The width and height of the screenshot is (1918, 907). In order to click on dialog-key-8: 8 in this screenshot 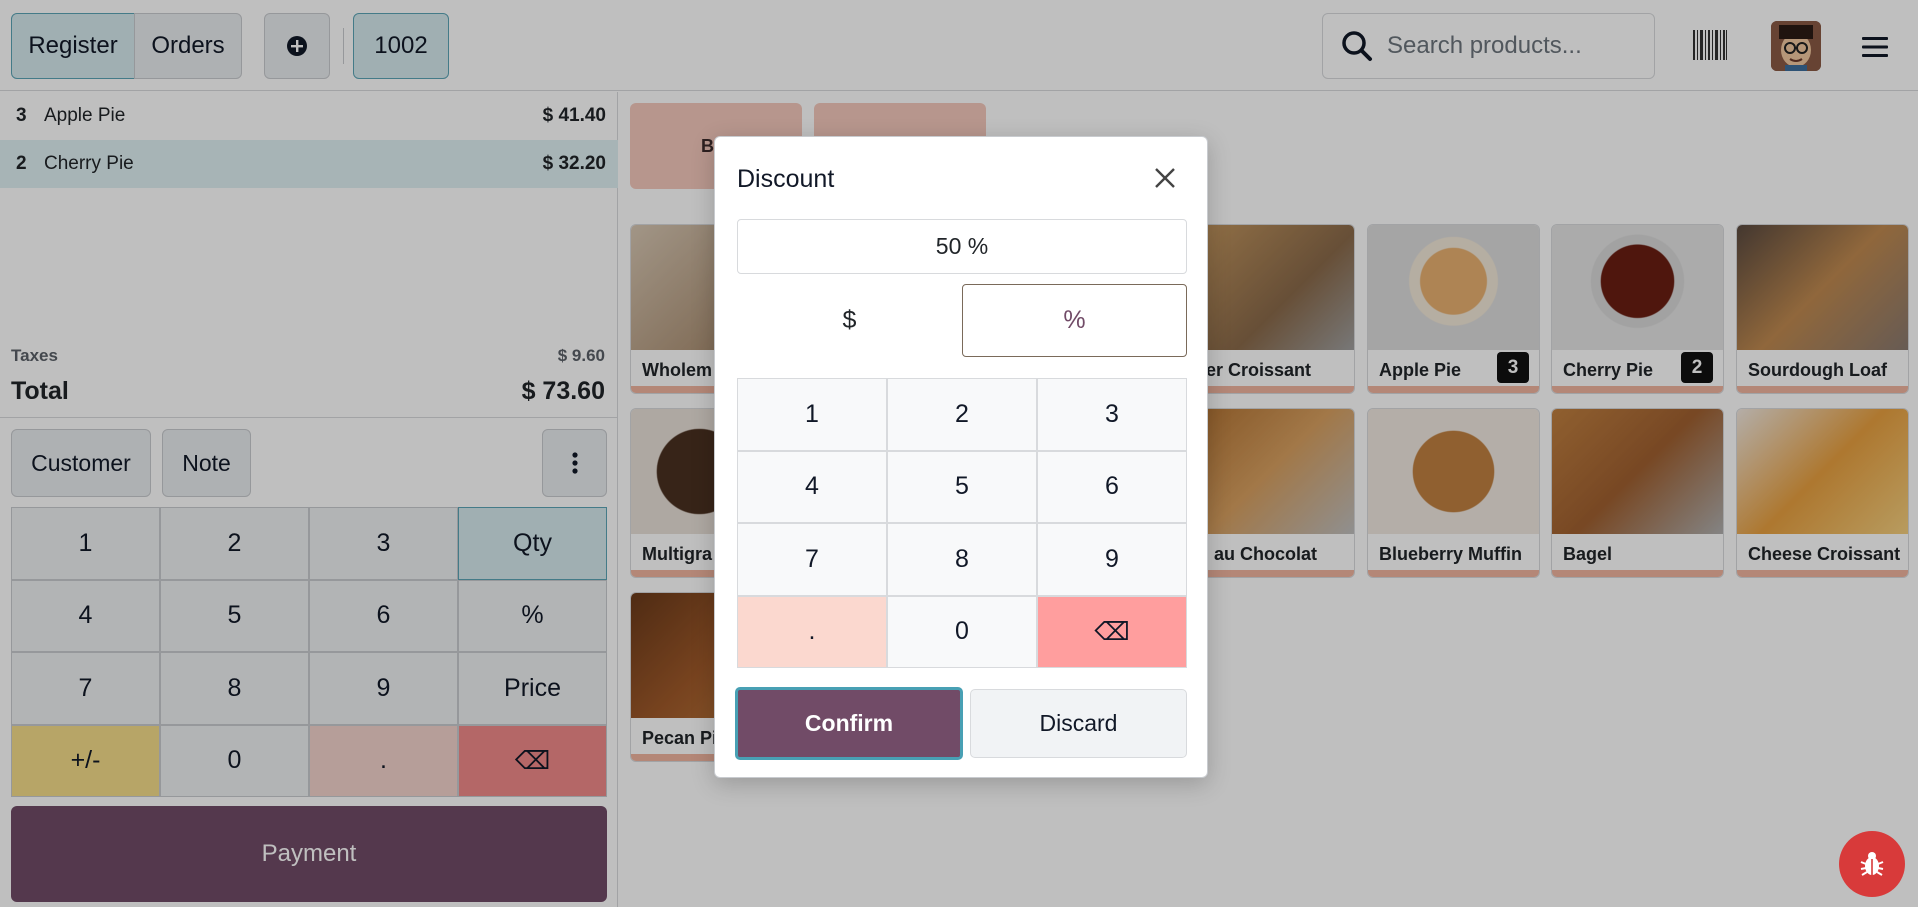, I will do `click(962, 559)`.